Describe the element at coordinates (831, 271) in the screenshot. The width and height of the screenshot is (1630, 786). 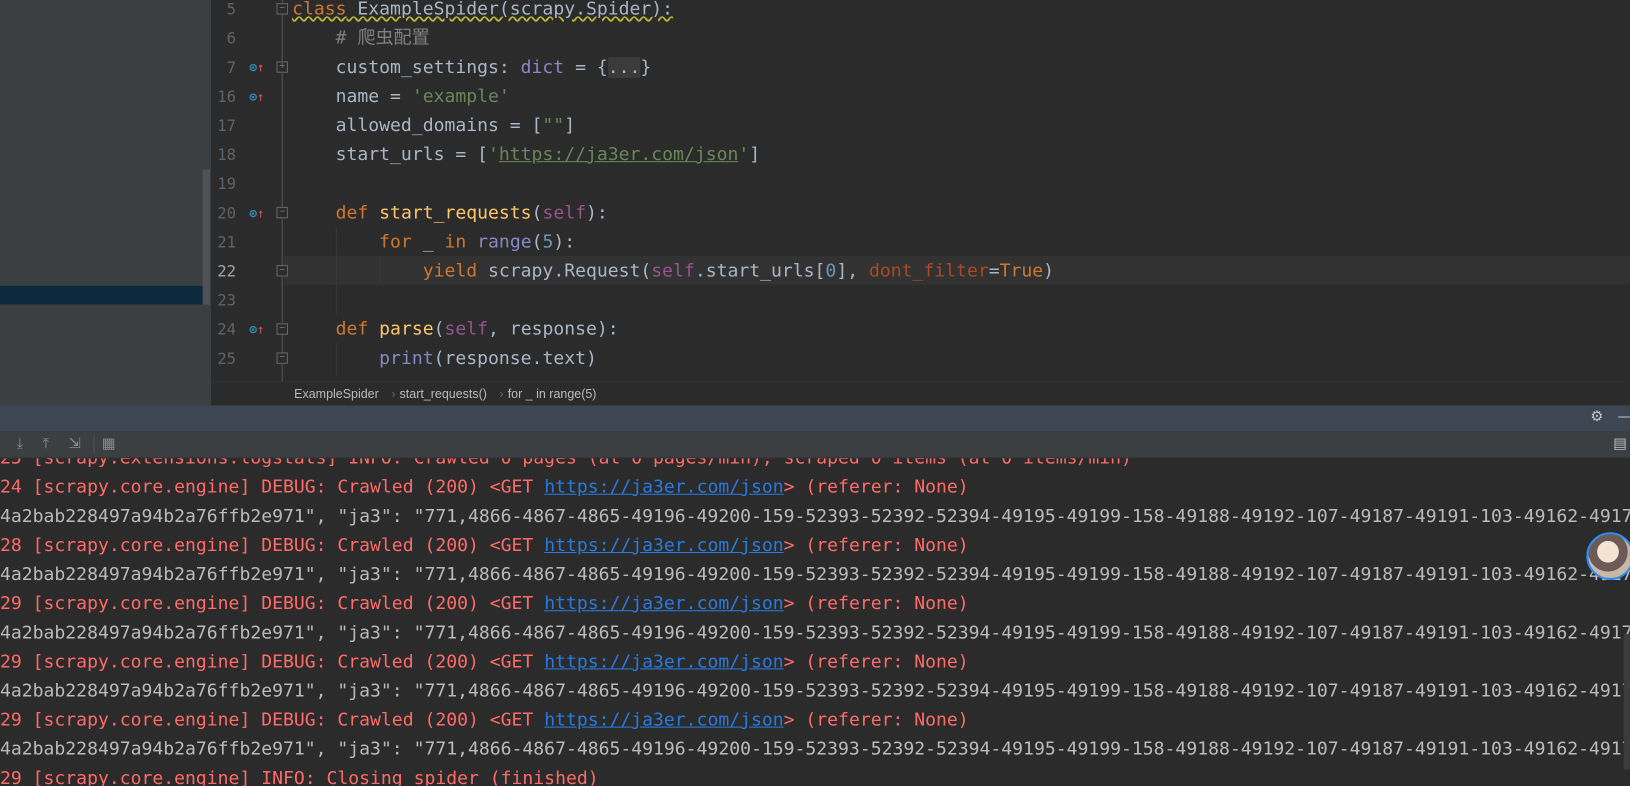
I see `code-token: 0` at that location.